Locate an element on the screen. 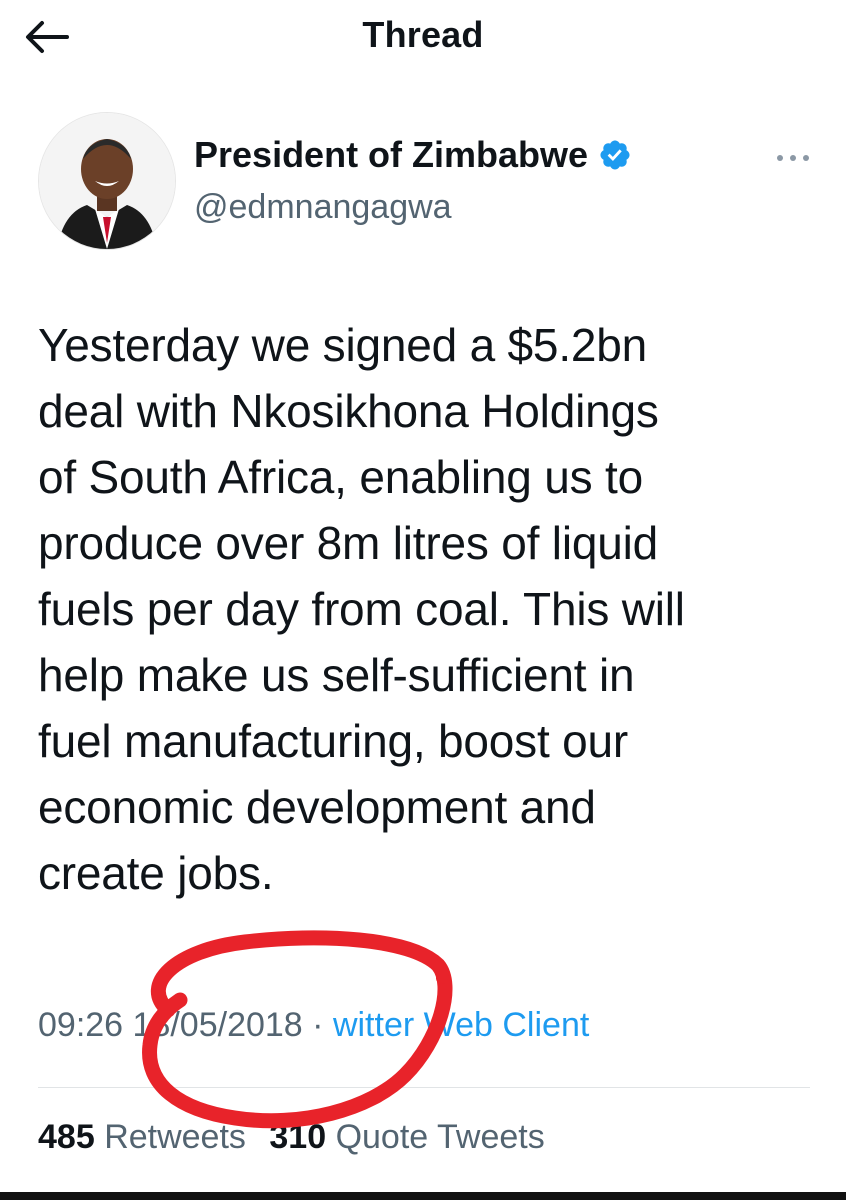 This screenshot has width=846, height=1200. avatar-portrait is located at coordinates (107, 181).